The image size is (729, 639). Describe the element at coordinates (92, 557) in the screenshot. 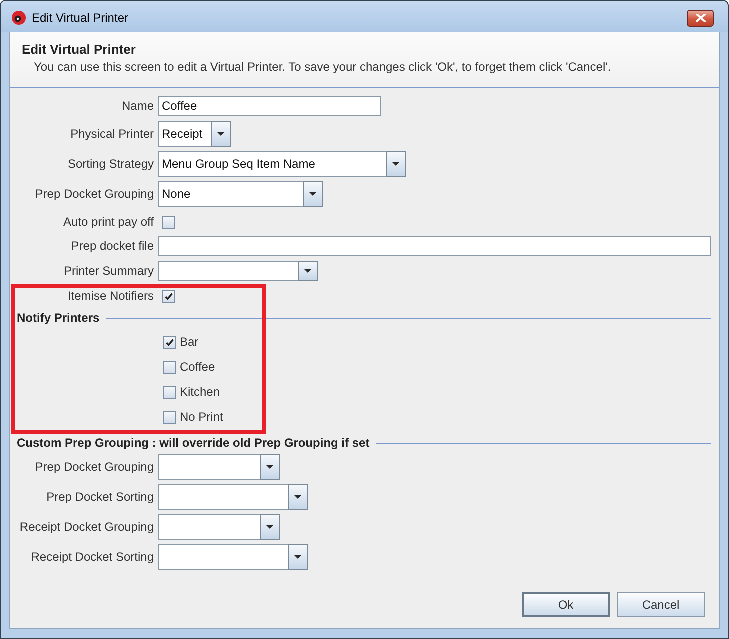

I see `field-label: Receipt Docket Sorting` at that location.